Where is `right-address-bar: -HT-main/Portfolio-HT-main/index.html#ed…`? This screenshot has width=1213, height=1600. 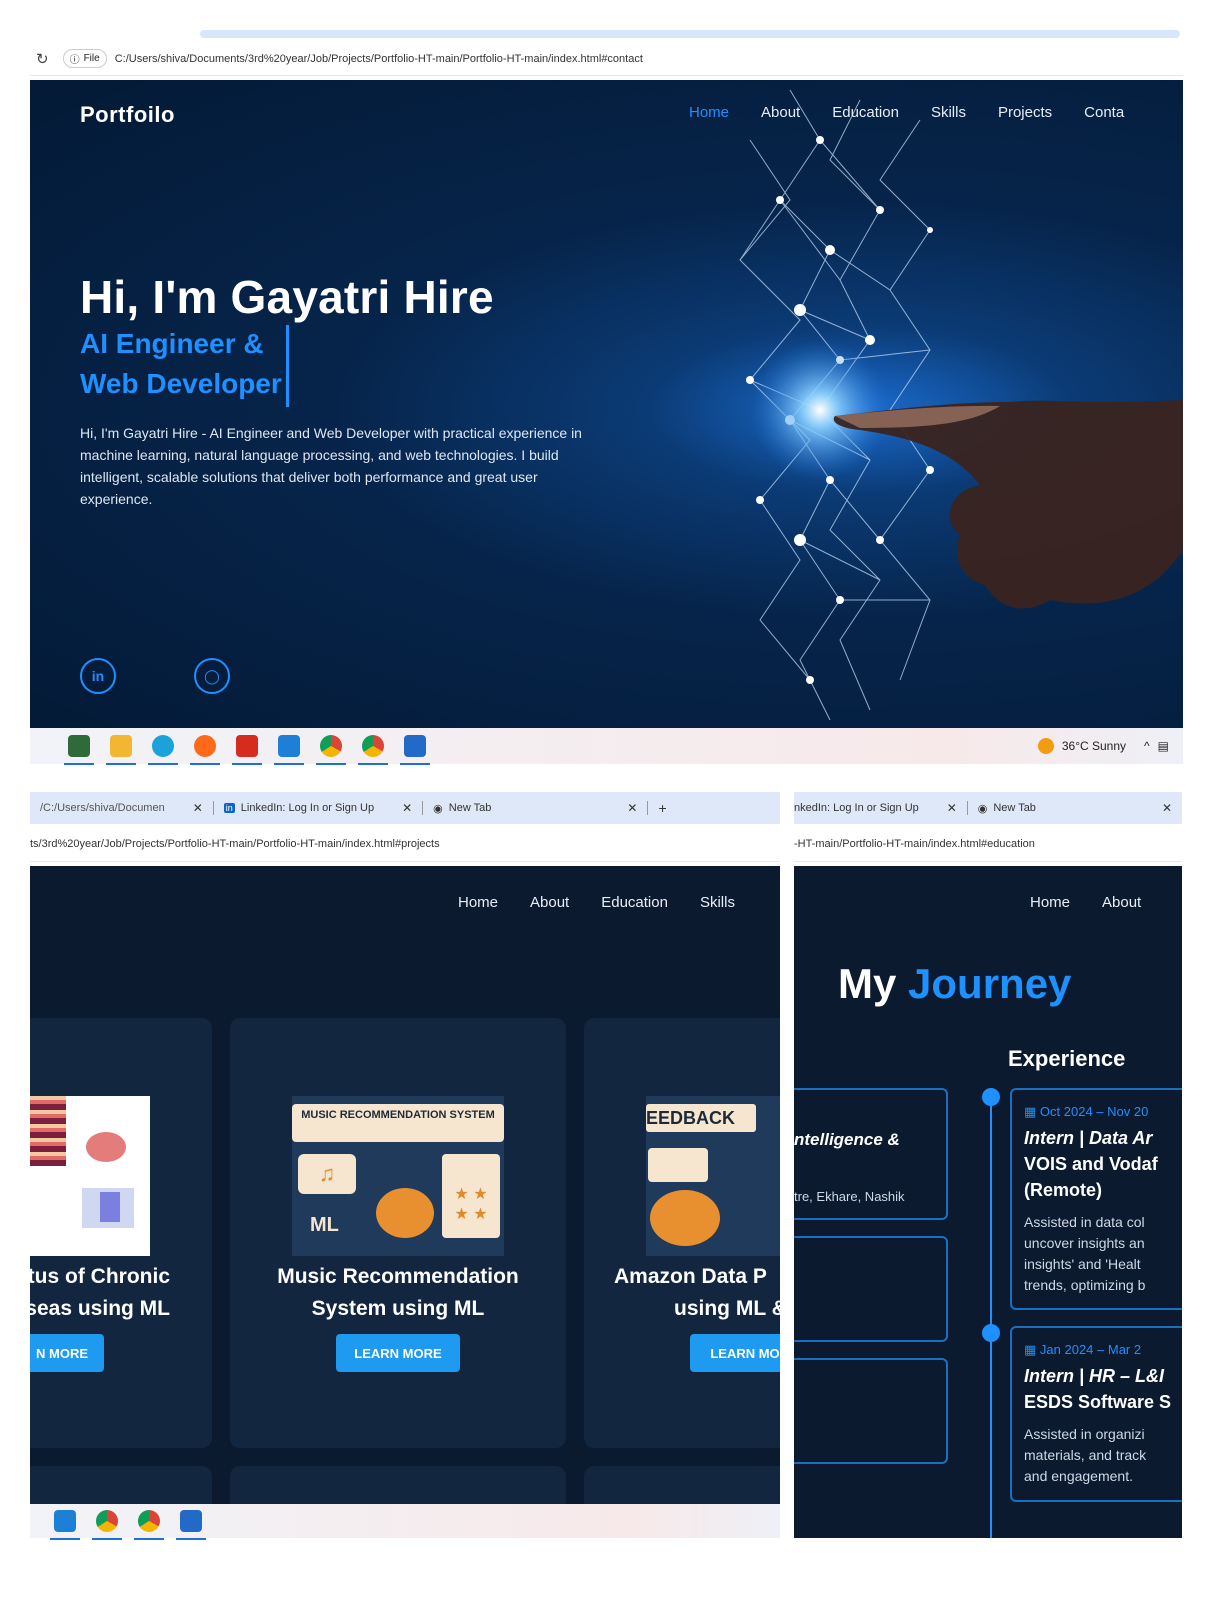
right-address-bar: -HT-main/Portfolio-HT-main/index.html#ed… is located at coordinates (988, 844).